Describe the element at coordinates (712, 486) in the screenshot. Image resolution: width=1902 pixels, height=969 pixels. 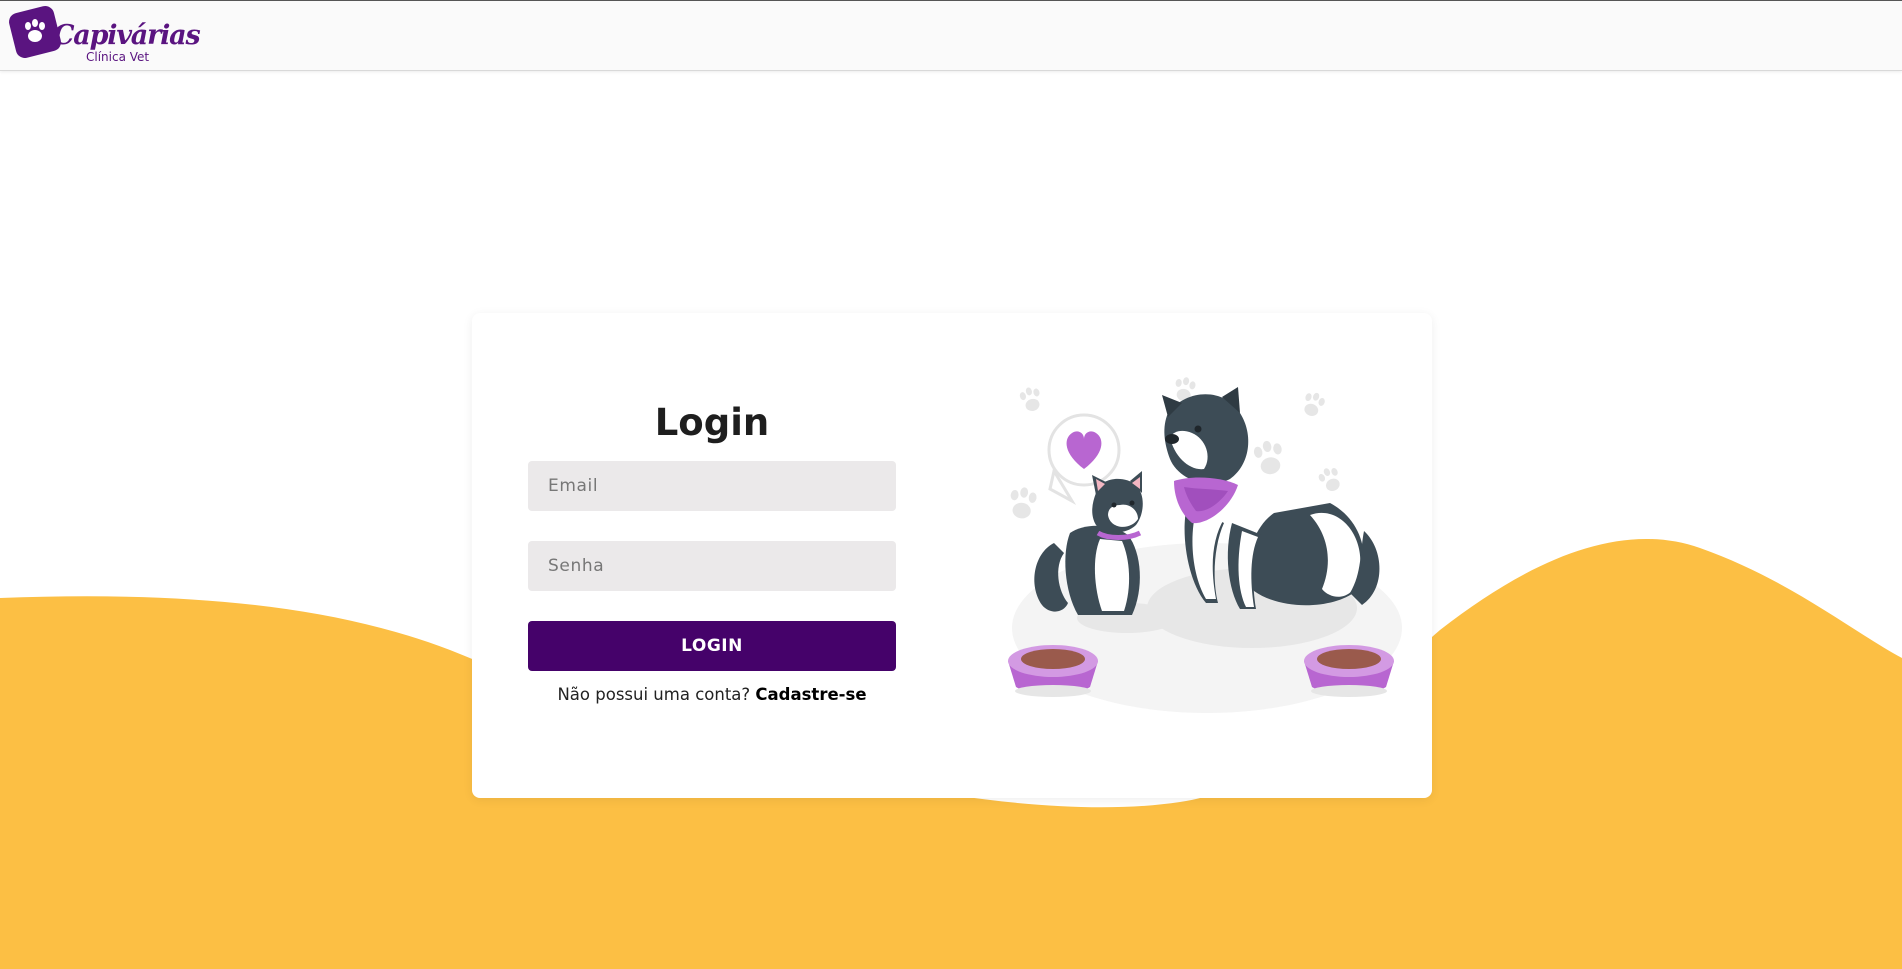
I see `email-input` at that location.